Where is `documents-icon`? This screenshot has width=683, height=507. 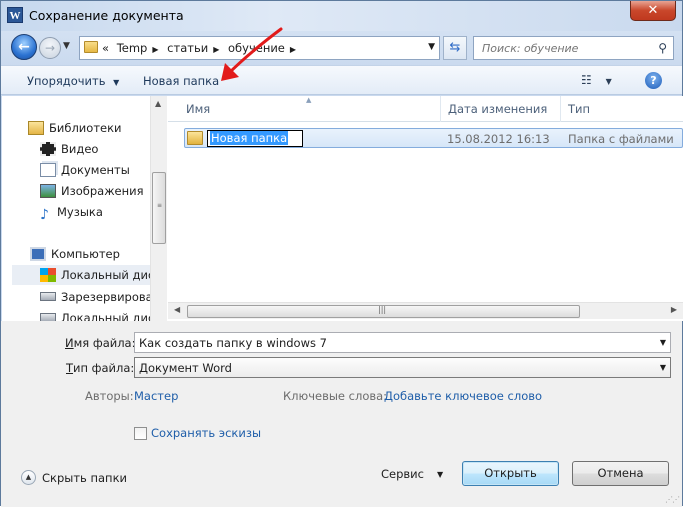
documents-icon is located at coordinates (48, 170).